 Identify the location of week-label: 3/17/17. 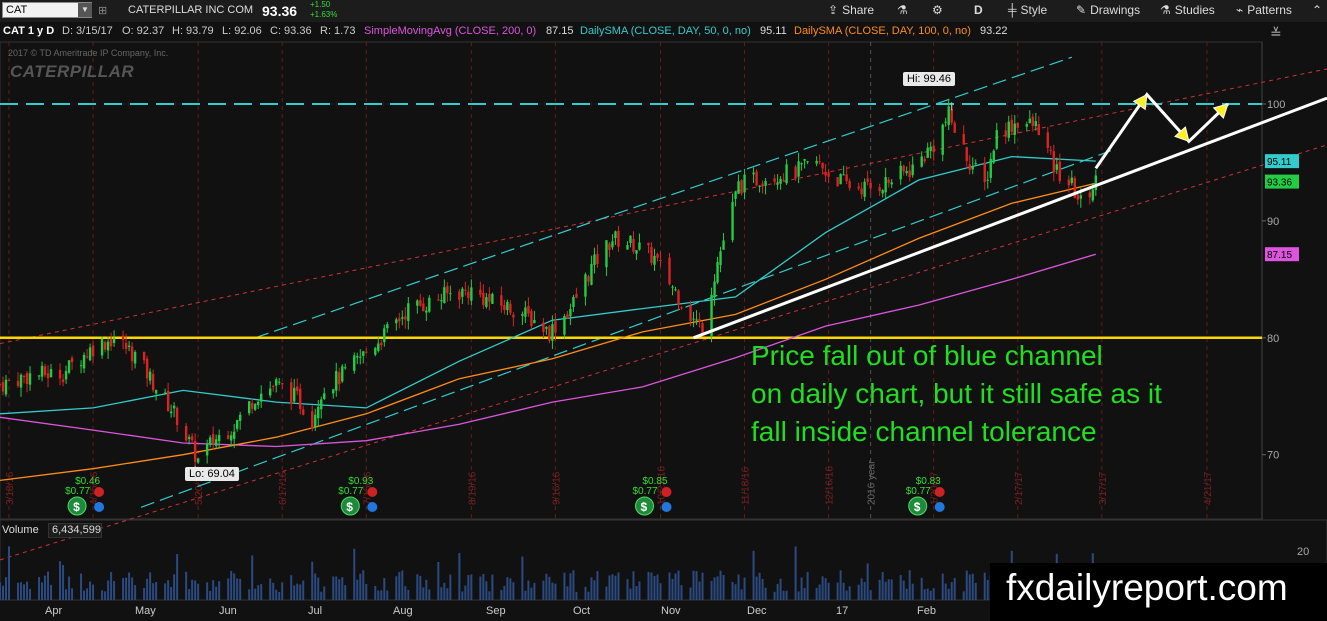
(1103, 488).